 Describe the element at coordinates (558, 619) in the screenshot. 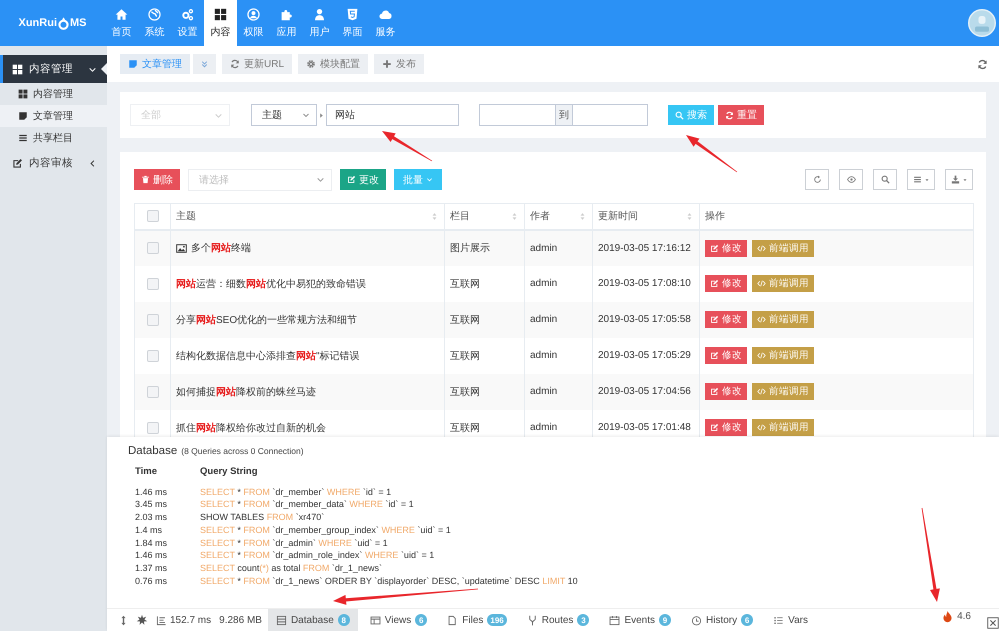

I see `debug-tab: Routes 3` at that location.